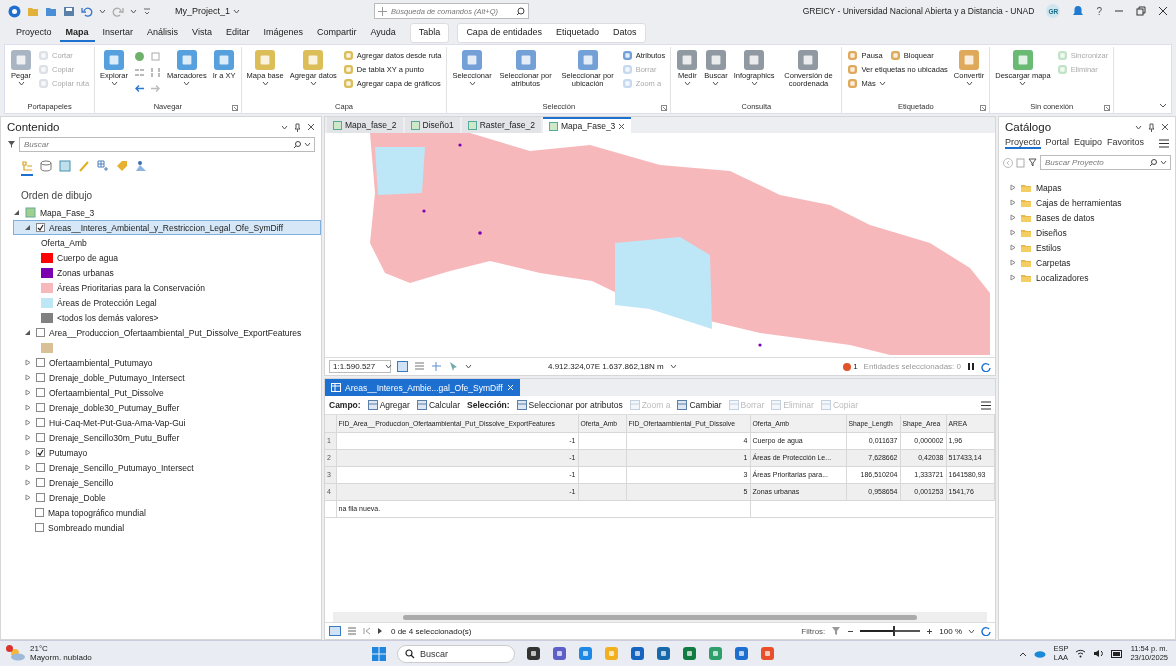 This screenshot has height=666, width=1176. What do you see at coordinates (436, 366) in the screenshot?
I see `snap-icon` at bounding box center [436, 366].